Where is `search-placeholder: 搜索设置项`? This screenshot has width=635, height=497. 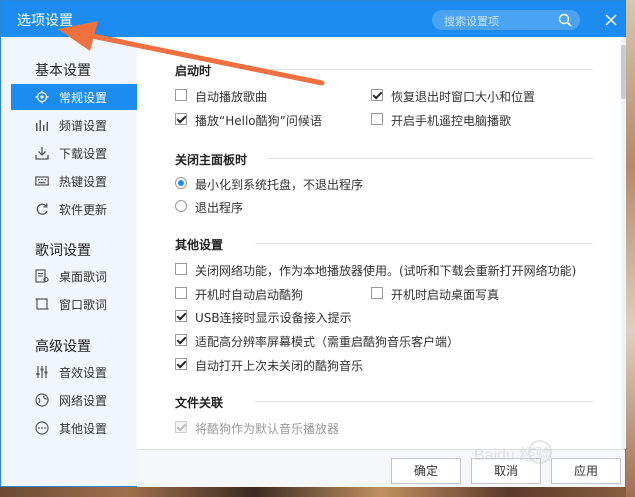
search-placeholder: 搜索设置项 is located at coordinates (471, 21).